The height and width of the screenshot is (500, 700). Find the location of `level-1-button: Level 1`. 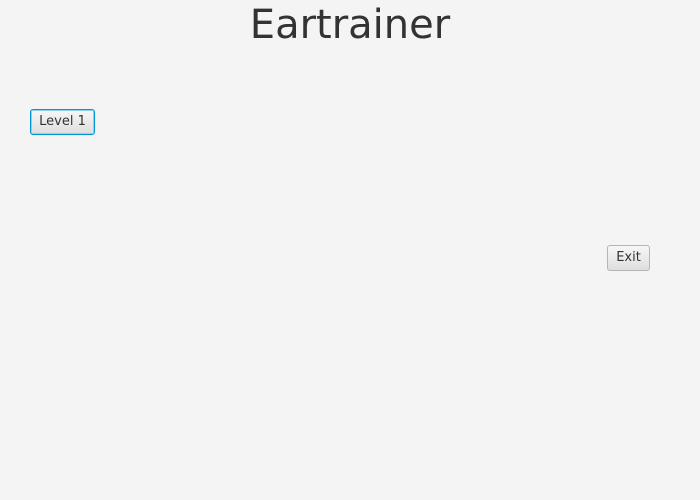

level-1-button: Level 1 is located at coordinates (62, 122).